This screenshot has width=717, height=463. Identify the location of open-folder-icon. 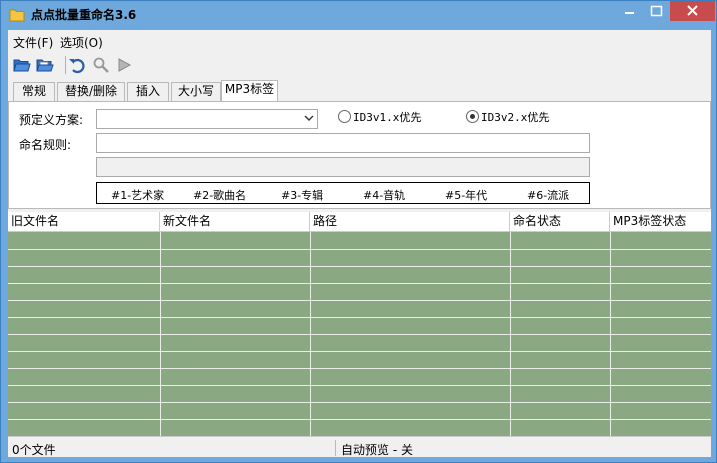
(22, 65).